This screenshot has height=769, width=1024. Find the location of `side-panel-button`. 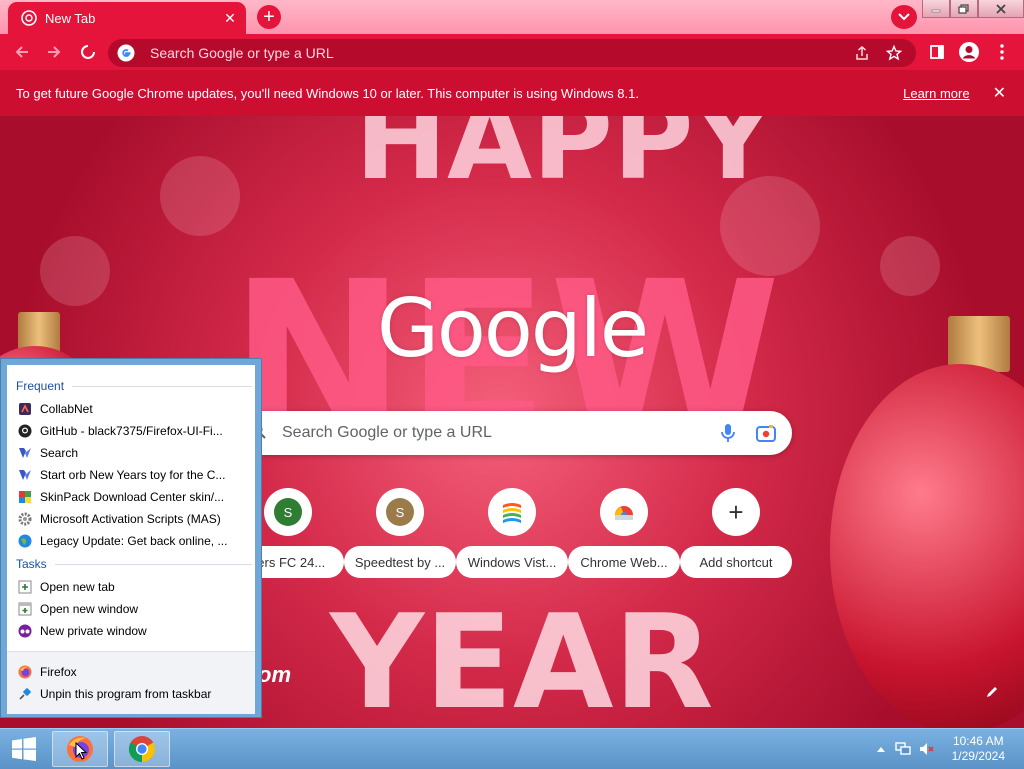

side-panel-button is located at coordinates (937, 52).